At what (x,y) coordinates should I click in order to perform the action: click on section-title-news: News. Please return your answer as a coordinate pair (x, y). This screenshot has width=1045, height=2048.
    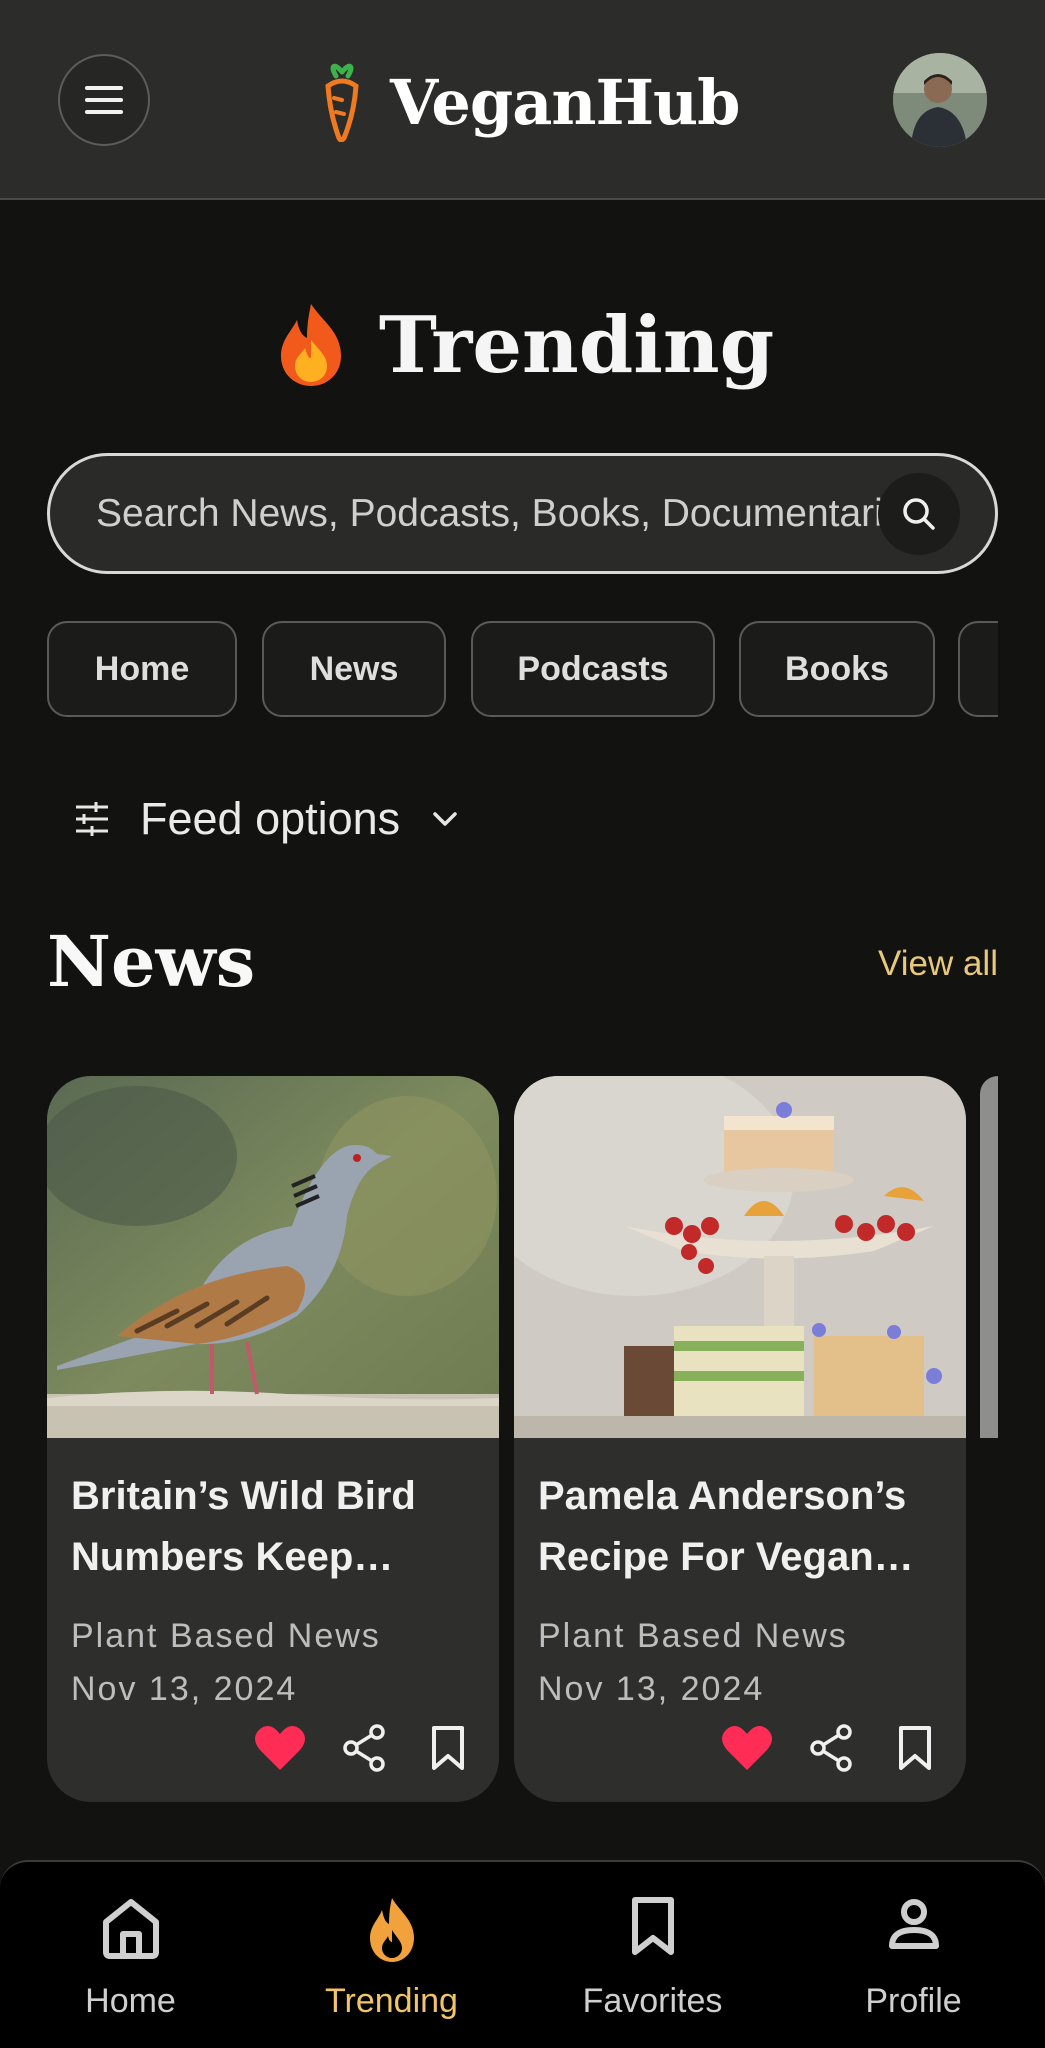
    Looking at the image, I should click on (151, 961).